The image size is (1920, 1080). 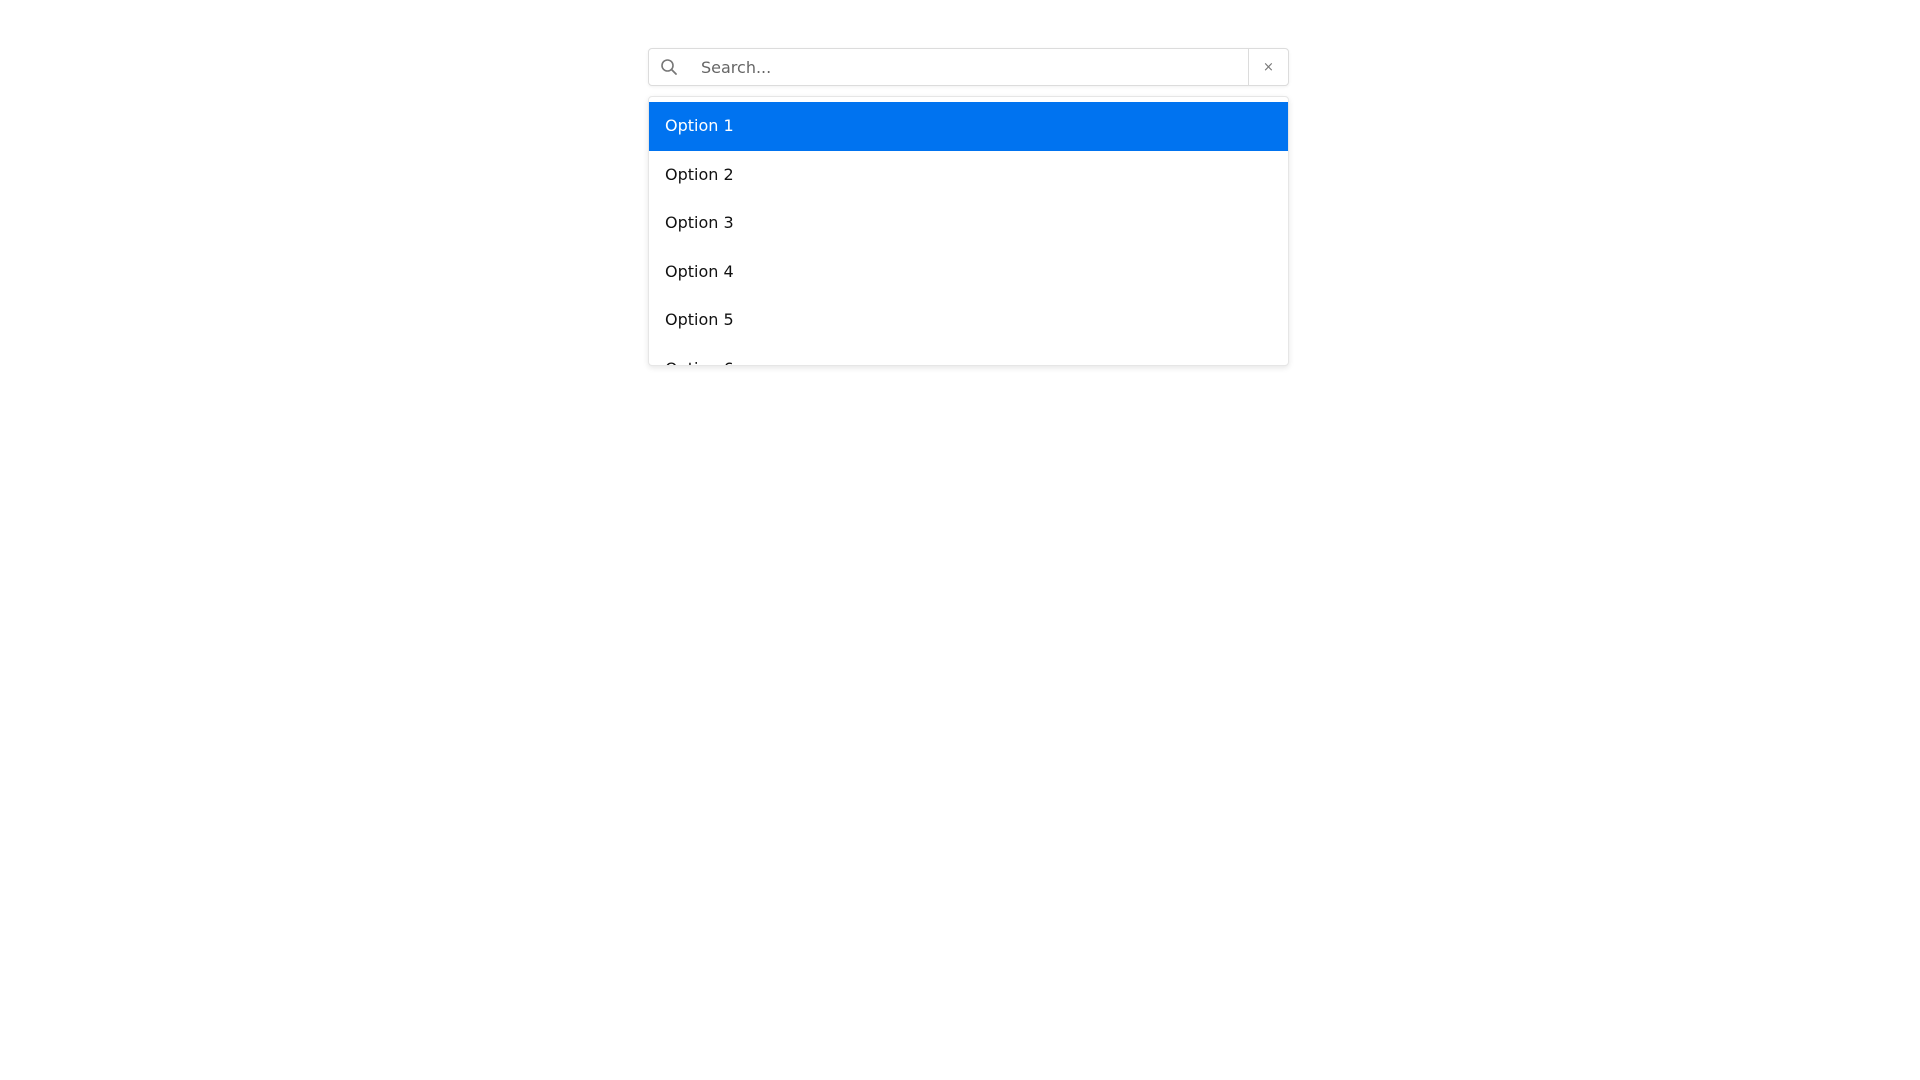 What do you see at coordinates (968, 272) in the screenshot?
I see `option-item: Option 4` at bounding box center [968, 272].